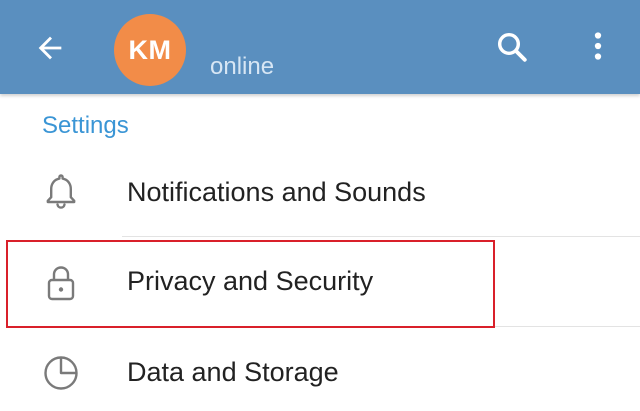  I want to click on more-vertical-icon, so click(598, 46).